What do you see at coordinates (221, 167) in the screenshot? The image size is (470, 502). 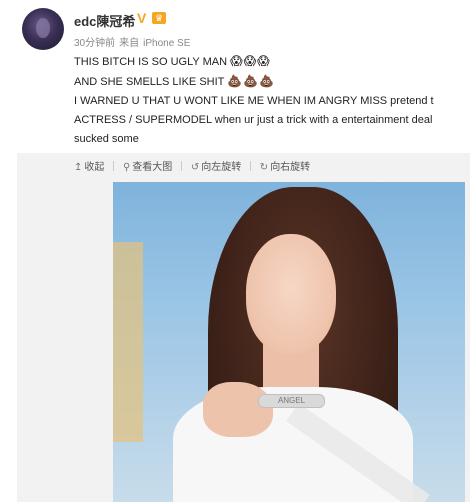 I see `rotate-left-label: 向左旋转` at bounding box center [221, 167].